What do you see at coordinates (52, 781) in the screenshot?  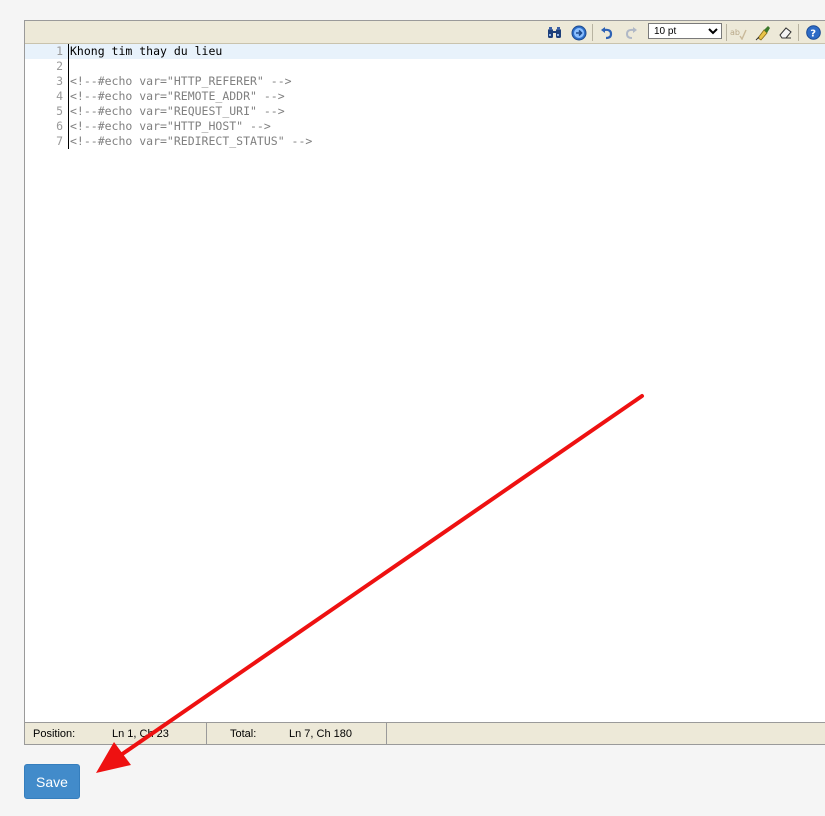 I see `save-button: Save` at bounding box center [52, 781].